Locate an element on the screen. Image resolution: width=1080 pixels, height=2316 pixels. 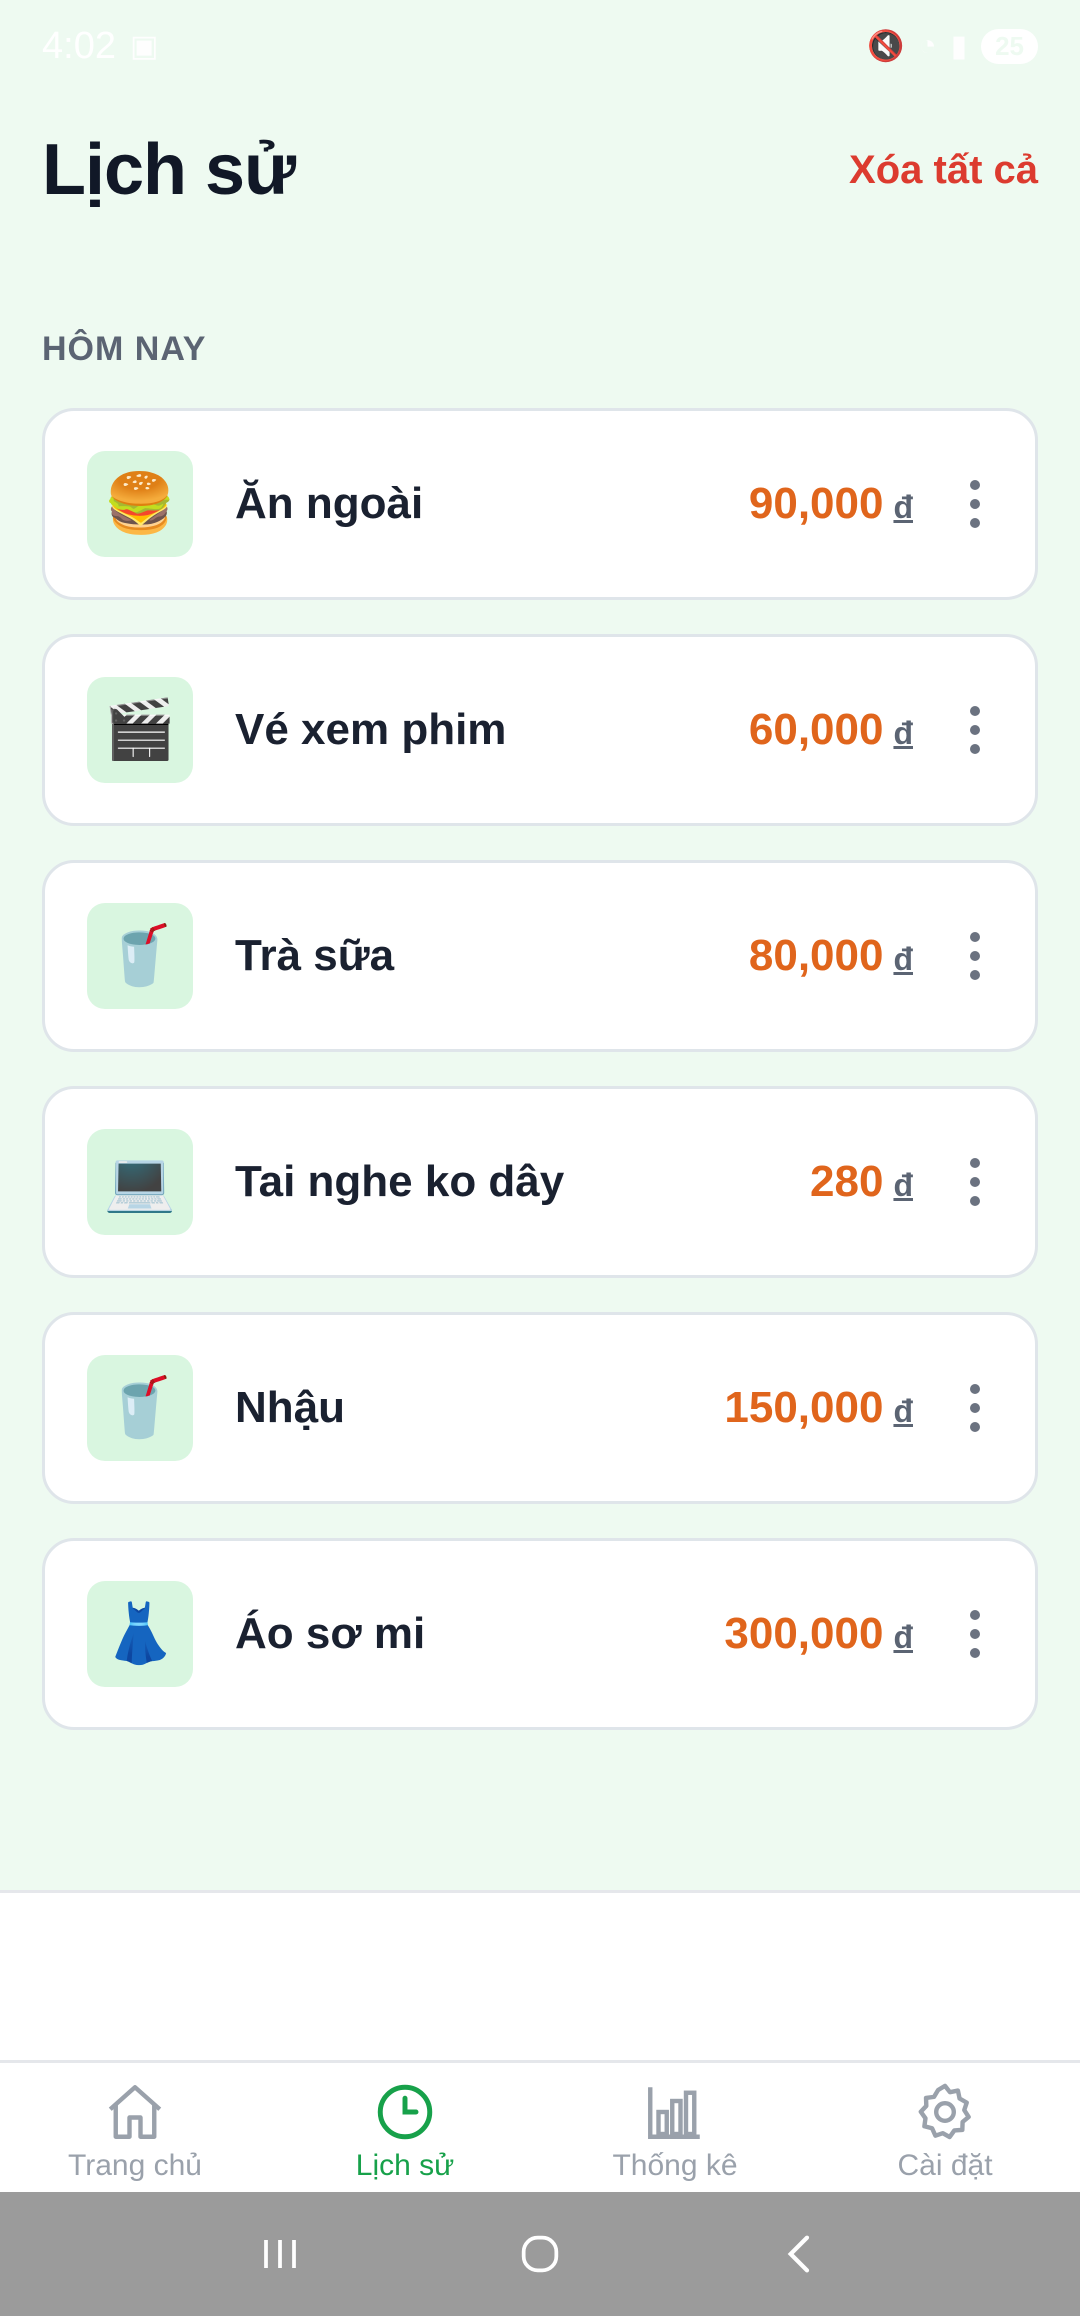
clear-all-button: Xóa tất cả is located at coordinates (943, 170).